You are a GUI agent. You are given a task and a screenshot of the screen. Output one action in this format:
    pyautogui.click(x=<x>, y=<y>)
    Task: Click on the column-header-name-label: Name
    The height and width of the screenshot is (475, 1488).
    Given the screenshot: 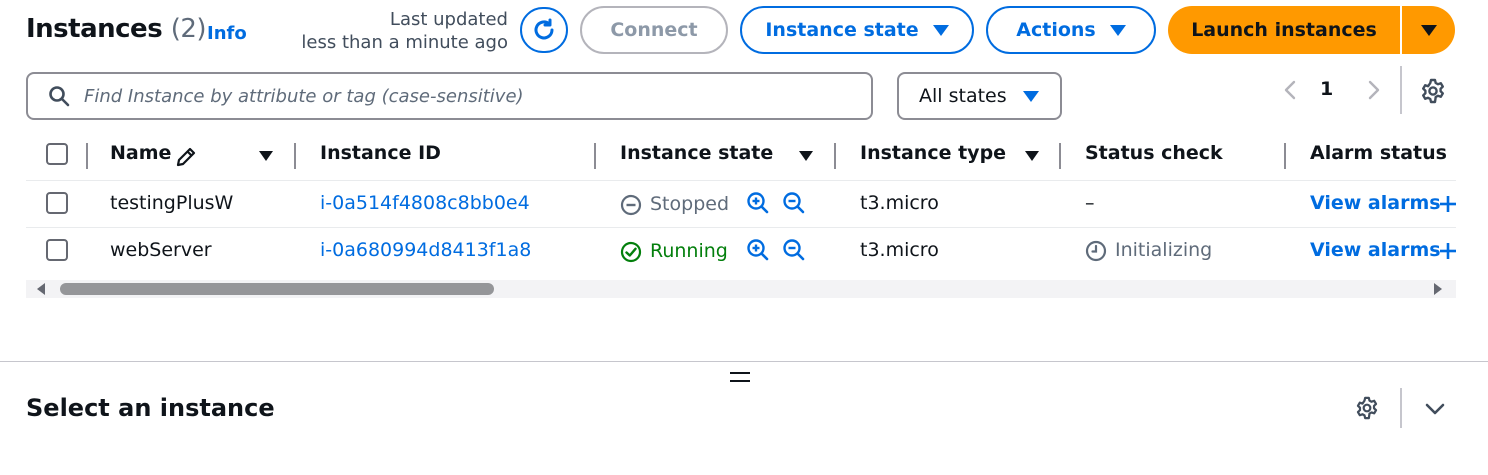 What is the action you would take?
    pyautogui.click(x=141, y=153)
    